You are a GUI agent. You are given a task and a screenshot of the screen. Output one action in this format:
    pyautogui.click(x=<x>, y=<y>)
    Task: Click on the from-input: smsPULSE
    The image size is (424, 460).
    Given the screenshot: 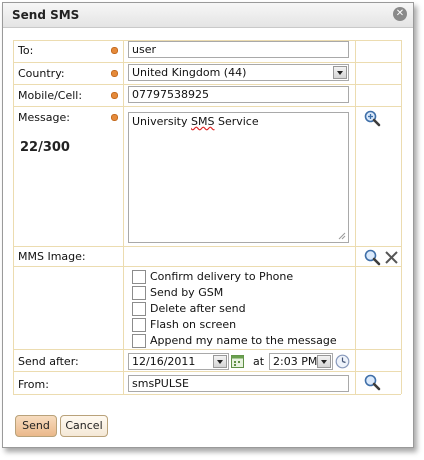 What is the action you would take?
    pyautogui.click(x=238, y=383)
    